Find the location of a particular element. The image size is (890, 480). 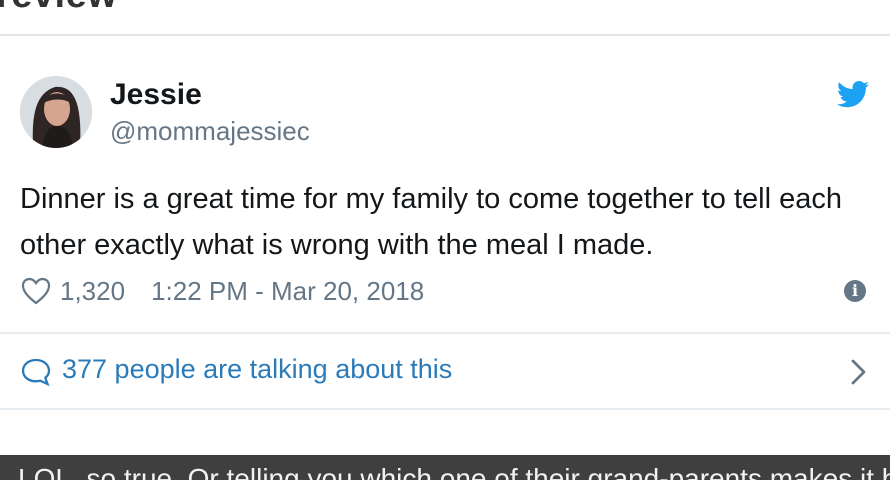

author-avatar is located at coordinates (56, 112).